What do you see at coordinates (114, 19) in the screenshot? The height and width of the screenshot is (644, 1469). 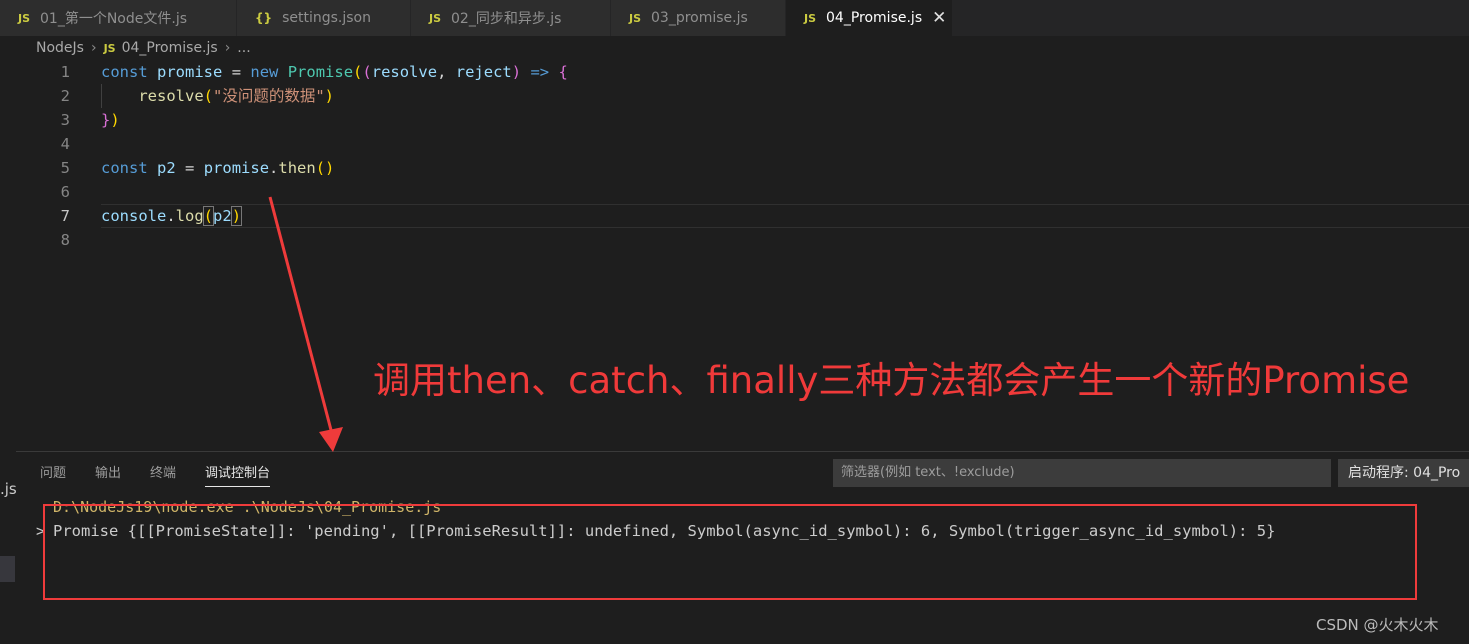 I see `tab-label: 01_第一个Node文件.js` at bounding box center [114, 19].